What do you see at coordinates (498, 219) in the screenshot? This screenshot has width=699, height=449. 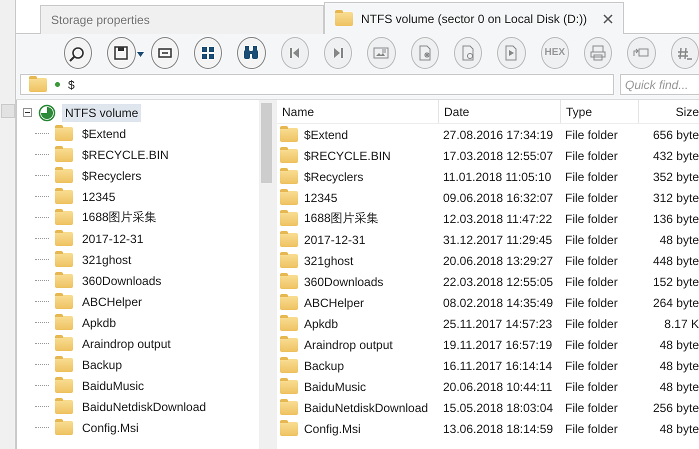 I see `table-cell-text: 12.03.2018 11:47:22` at bounding box center [498, 219].